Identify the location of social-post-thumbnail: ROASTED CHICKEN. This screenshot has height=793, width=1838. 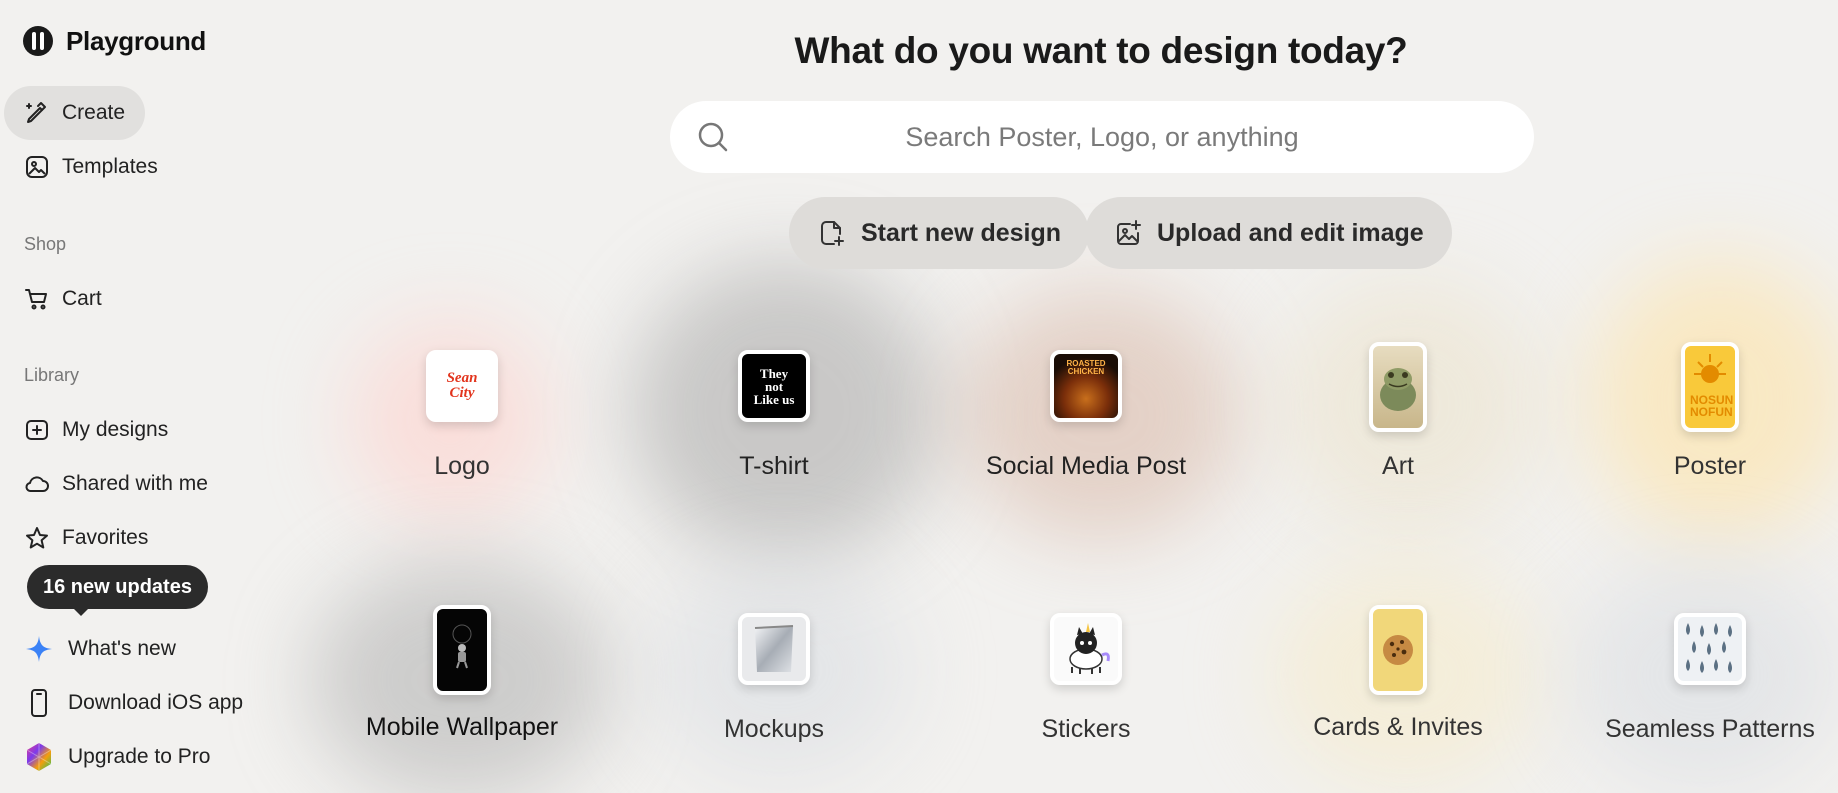
(1086, 386).